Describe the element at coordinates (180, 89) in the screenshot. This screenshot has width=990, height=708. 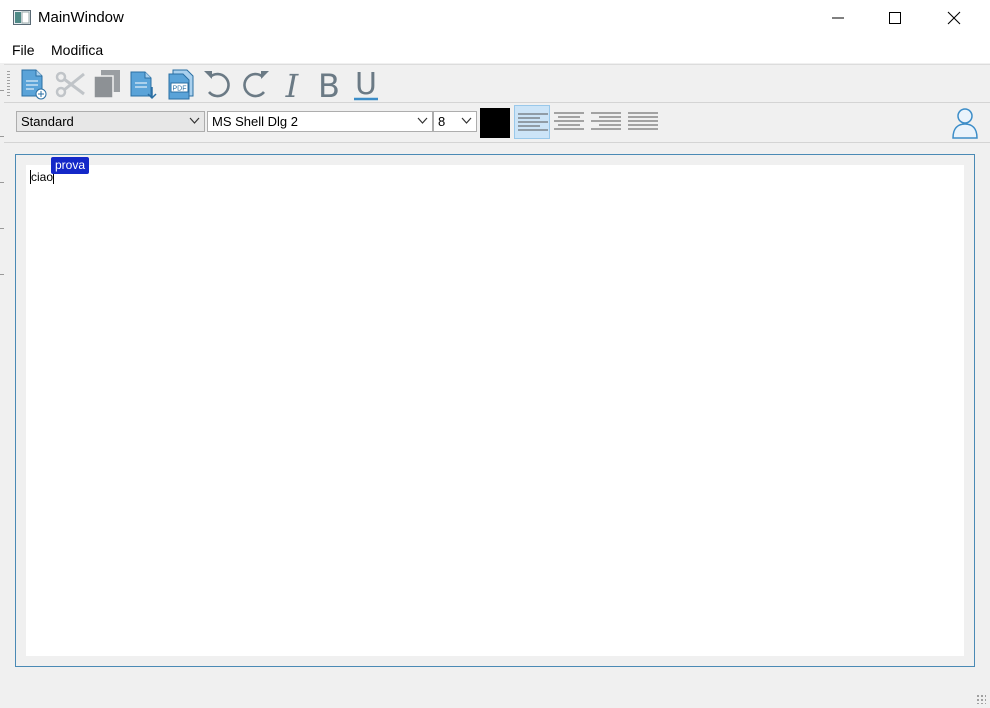
I see `pdf-label: PDF` at that location.